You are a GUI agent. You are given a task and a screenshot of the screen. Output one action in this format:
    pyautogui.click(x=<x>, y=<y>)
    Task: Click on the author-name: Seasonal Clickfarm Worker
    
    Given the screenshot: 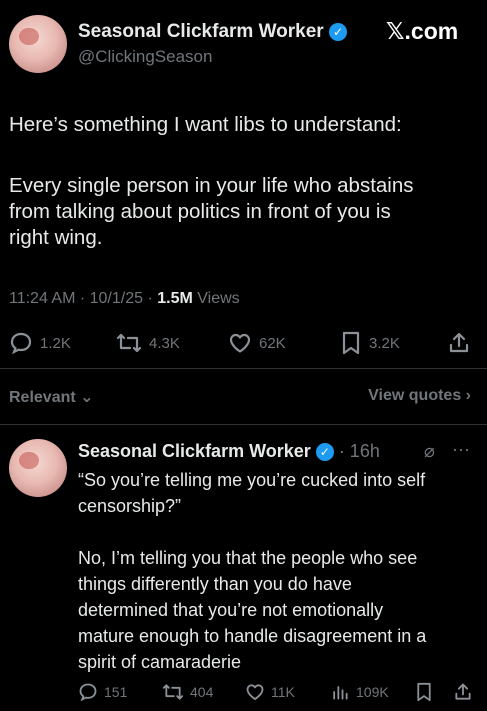 What is the action you would take?
    pyautogui.click(x=201, y=31)
    